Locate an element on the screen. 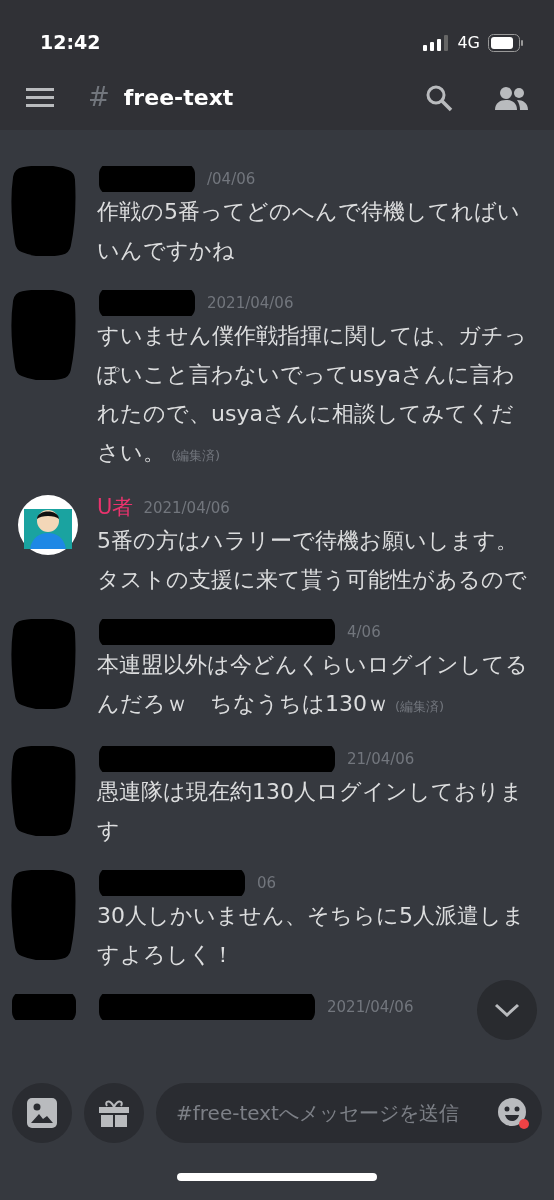 The image size is (554, 1200). author-name: U者 is located at coordinates (115, 508).